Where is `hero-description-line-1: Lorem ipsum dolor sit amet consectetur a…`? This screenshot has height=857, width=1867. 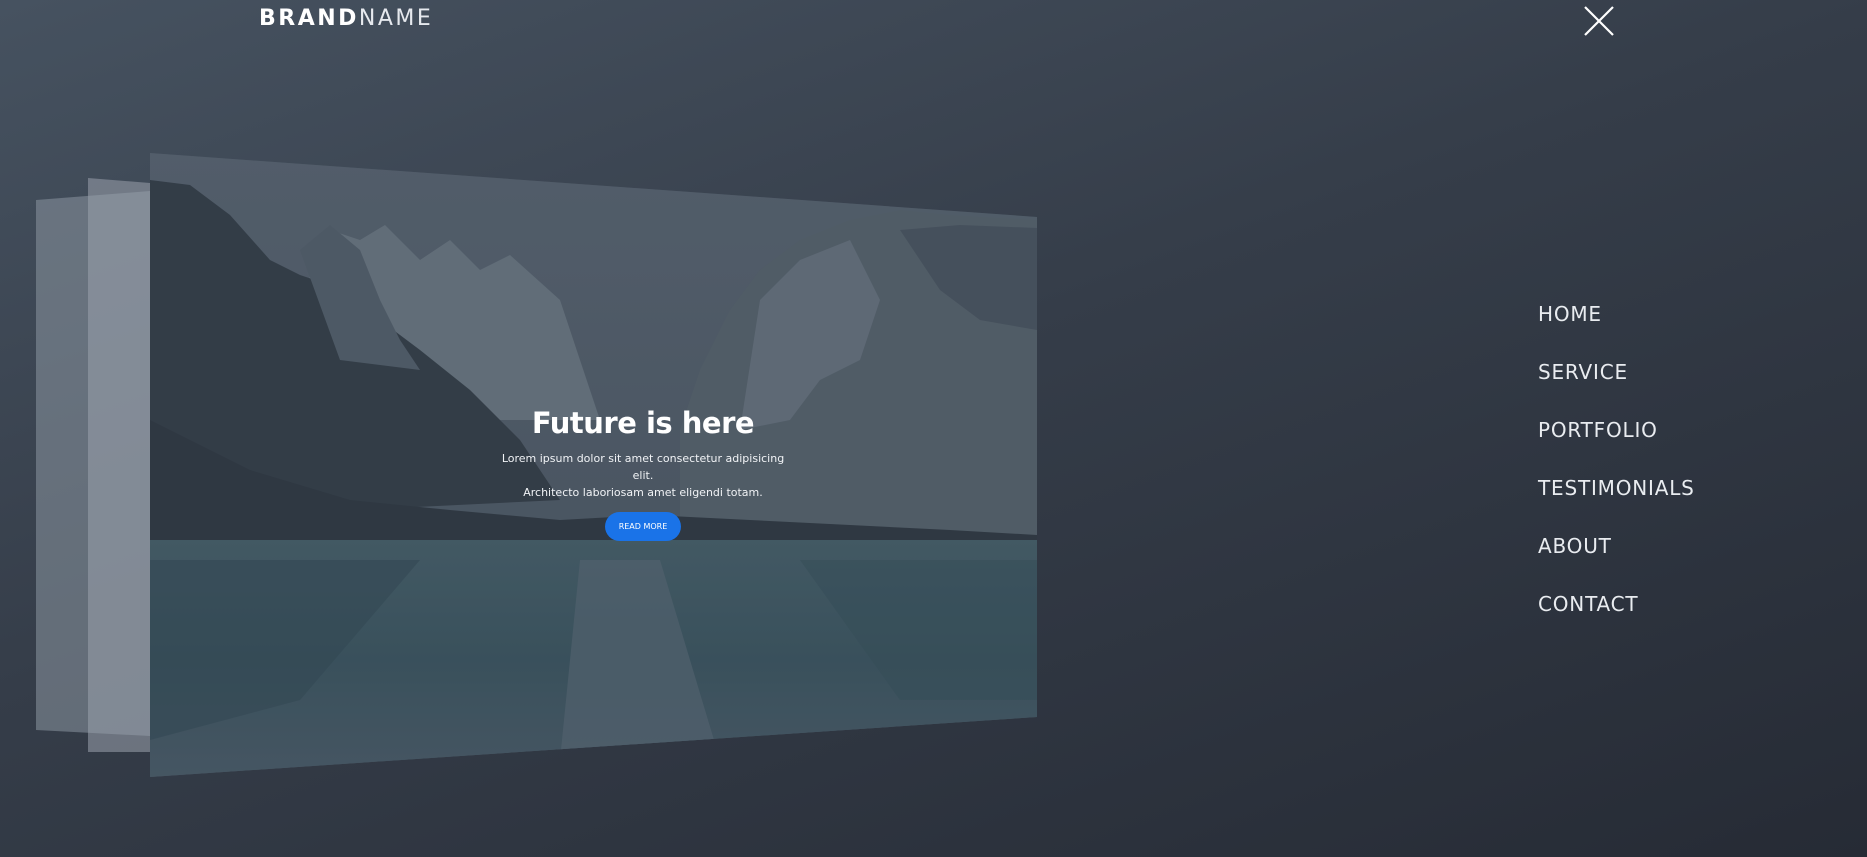 hero-description-line-1: Lorem ipsum dolor sit amet consectetur a… is located at coordinates (643, 467).